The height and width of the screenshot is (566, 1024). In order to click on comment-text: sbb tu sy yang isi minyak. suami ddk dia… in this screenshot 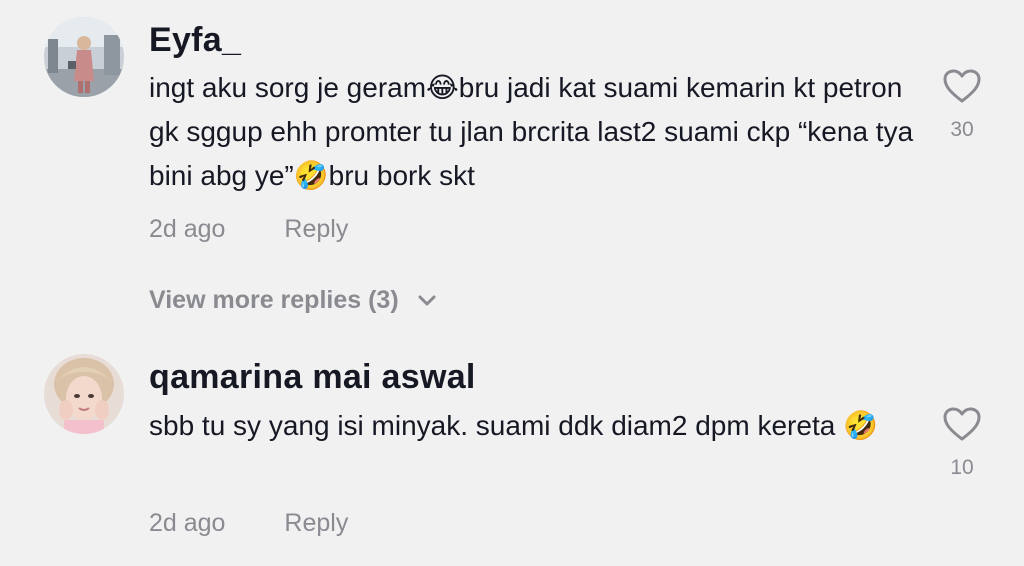, I will do `click(513, 425)`.